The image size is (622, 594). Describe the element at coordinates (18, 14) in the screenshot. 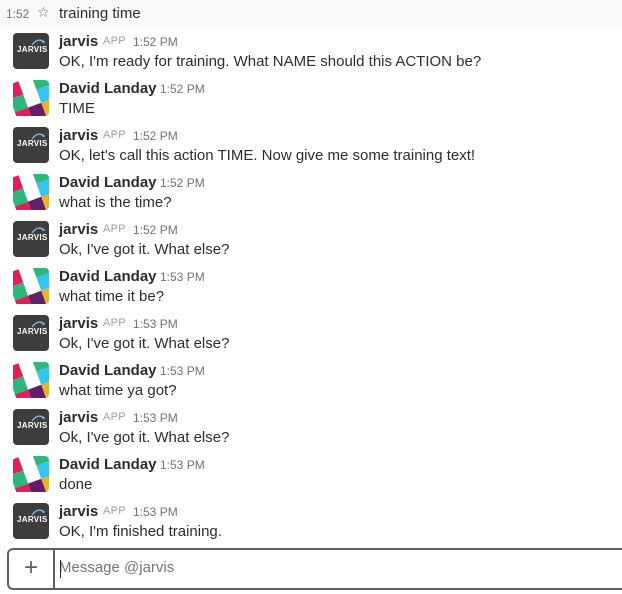

I see `header-time: 1:52` at that location.